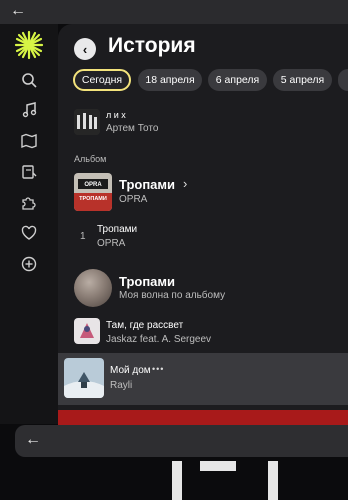 The height and width of the screenshot is (500, 348). What do you see at coordinates (111, 243) in the screenshot?
I see `album-track-artist: OPRA` at bounding box center [111, 243].